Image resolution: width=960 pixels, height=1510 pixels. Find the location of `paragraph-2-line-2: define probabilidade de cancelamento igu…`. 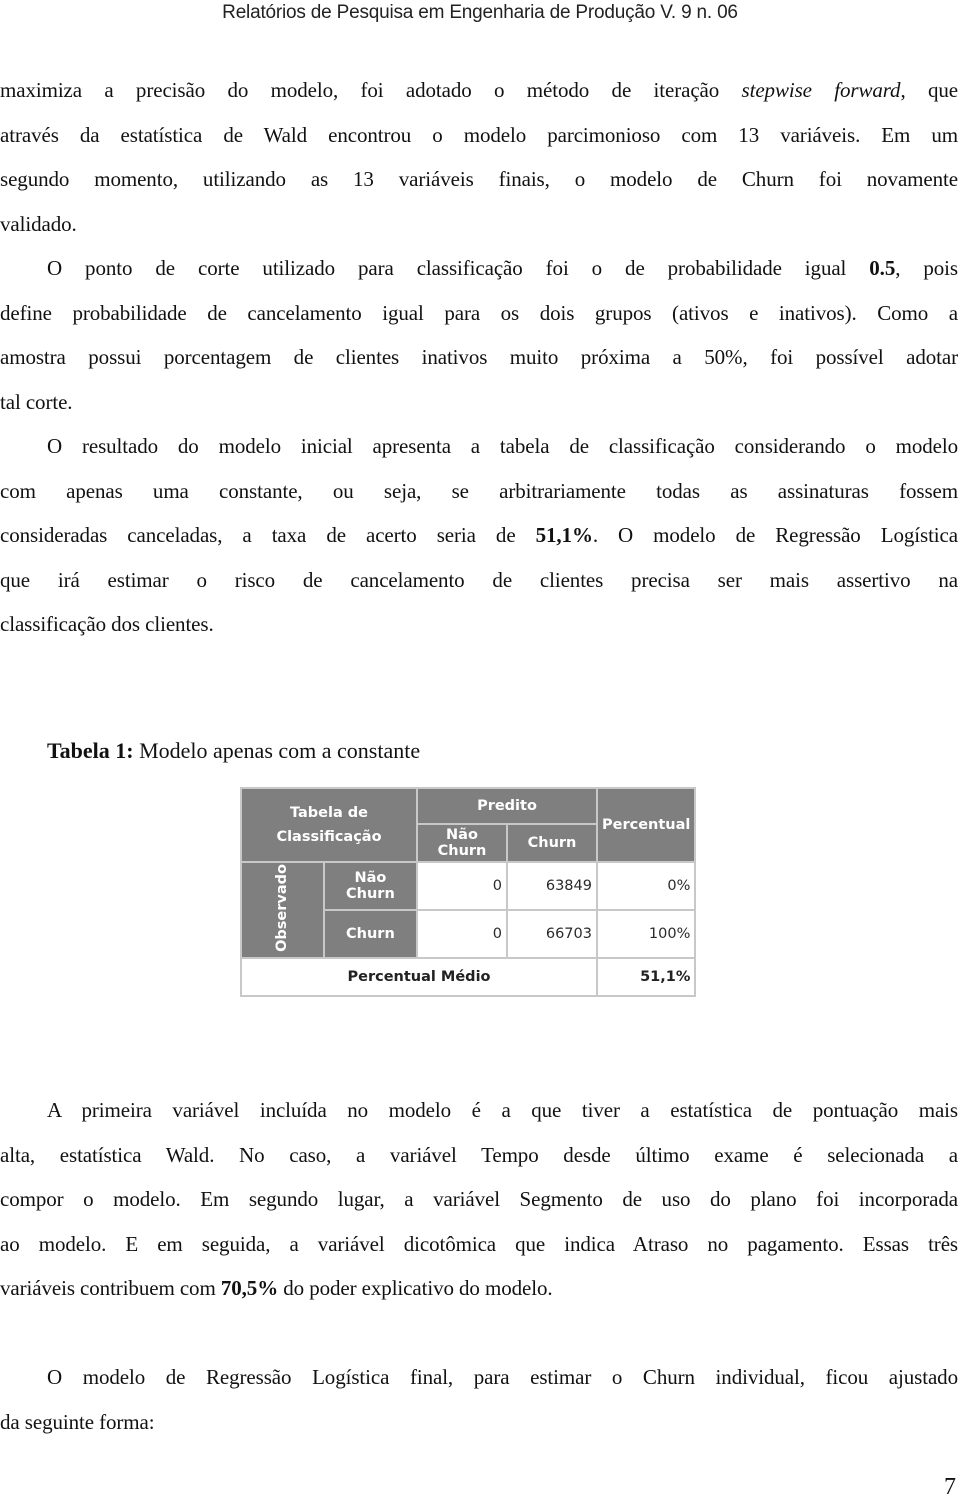

paragraph-2-line-2: define probabilidade de cancelamento igu… is located at coordinates (479, 312).